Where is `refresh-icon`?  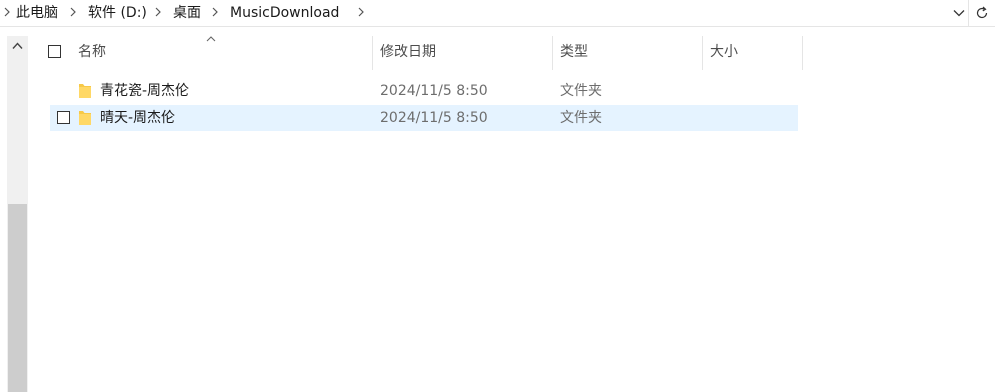
refresh-icon is located at coordinates (982, 12).